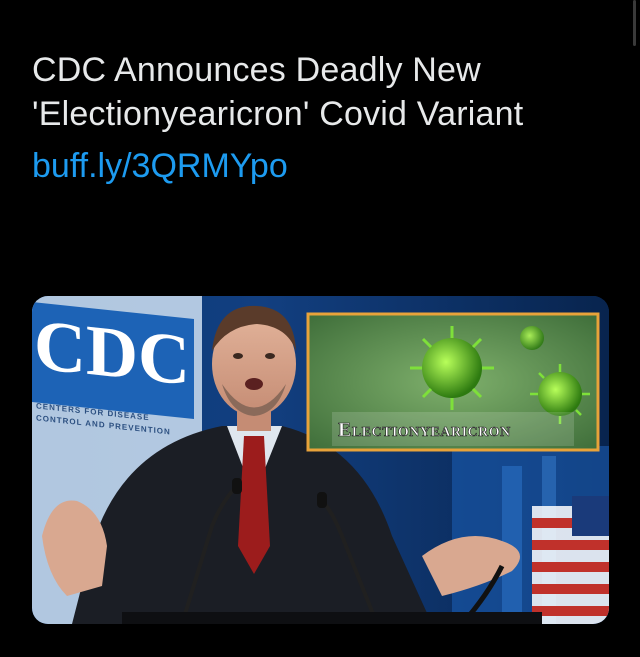  Describe the element at coordinates (332, 618) in the screenshot. I see `podium` at that location.